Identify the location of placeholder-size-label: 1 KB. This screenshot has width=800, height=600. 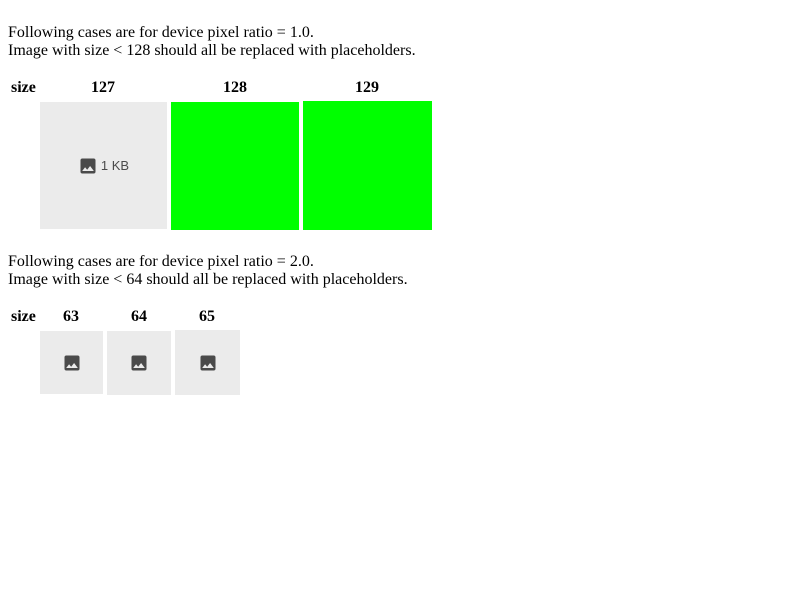
(115, 165).